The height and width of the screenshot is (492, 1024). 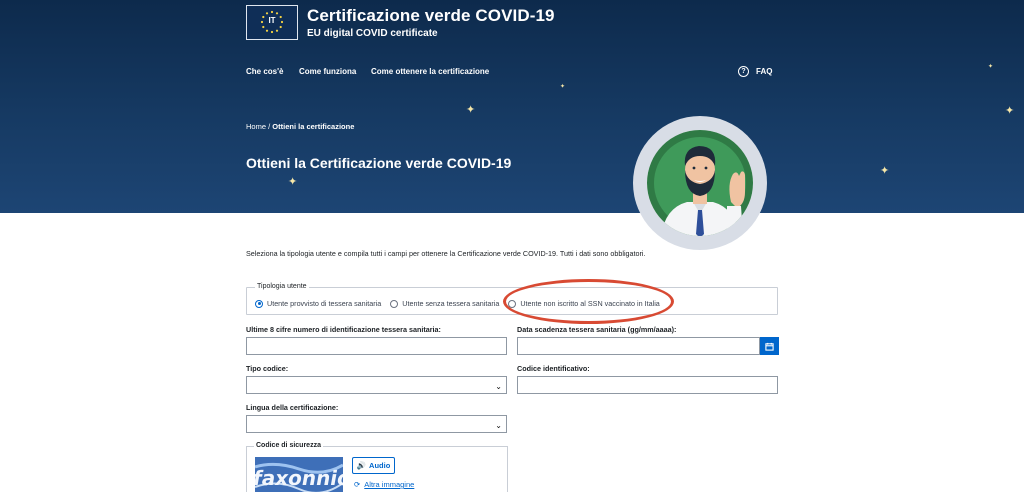 I want to click on eu-logo: IT, so click(x=272, y=22).